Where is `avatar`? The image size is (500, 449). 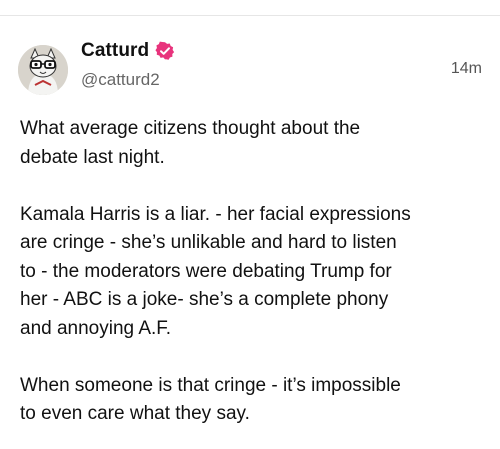 avatar is located at coordinates (43, 70).